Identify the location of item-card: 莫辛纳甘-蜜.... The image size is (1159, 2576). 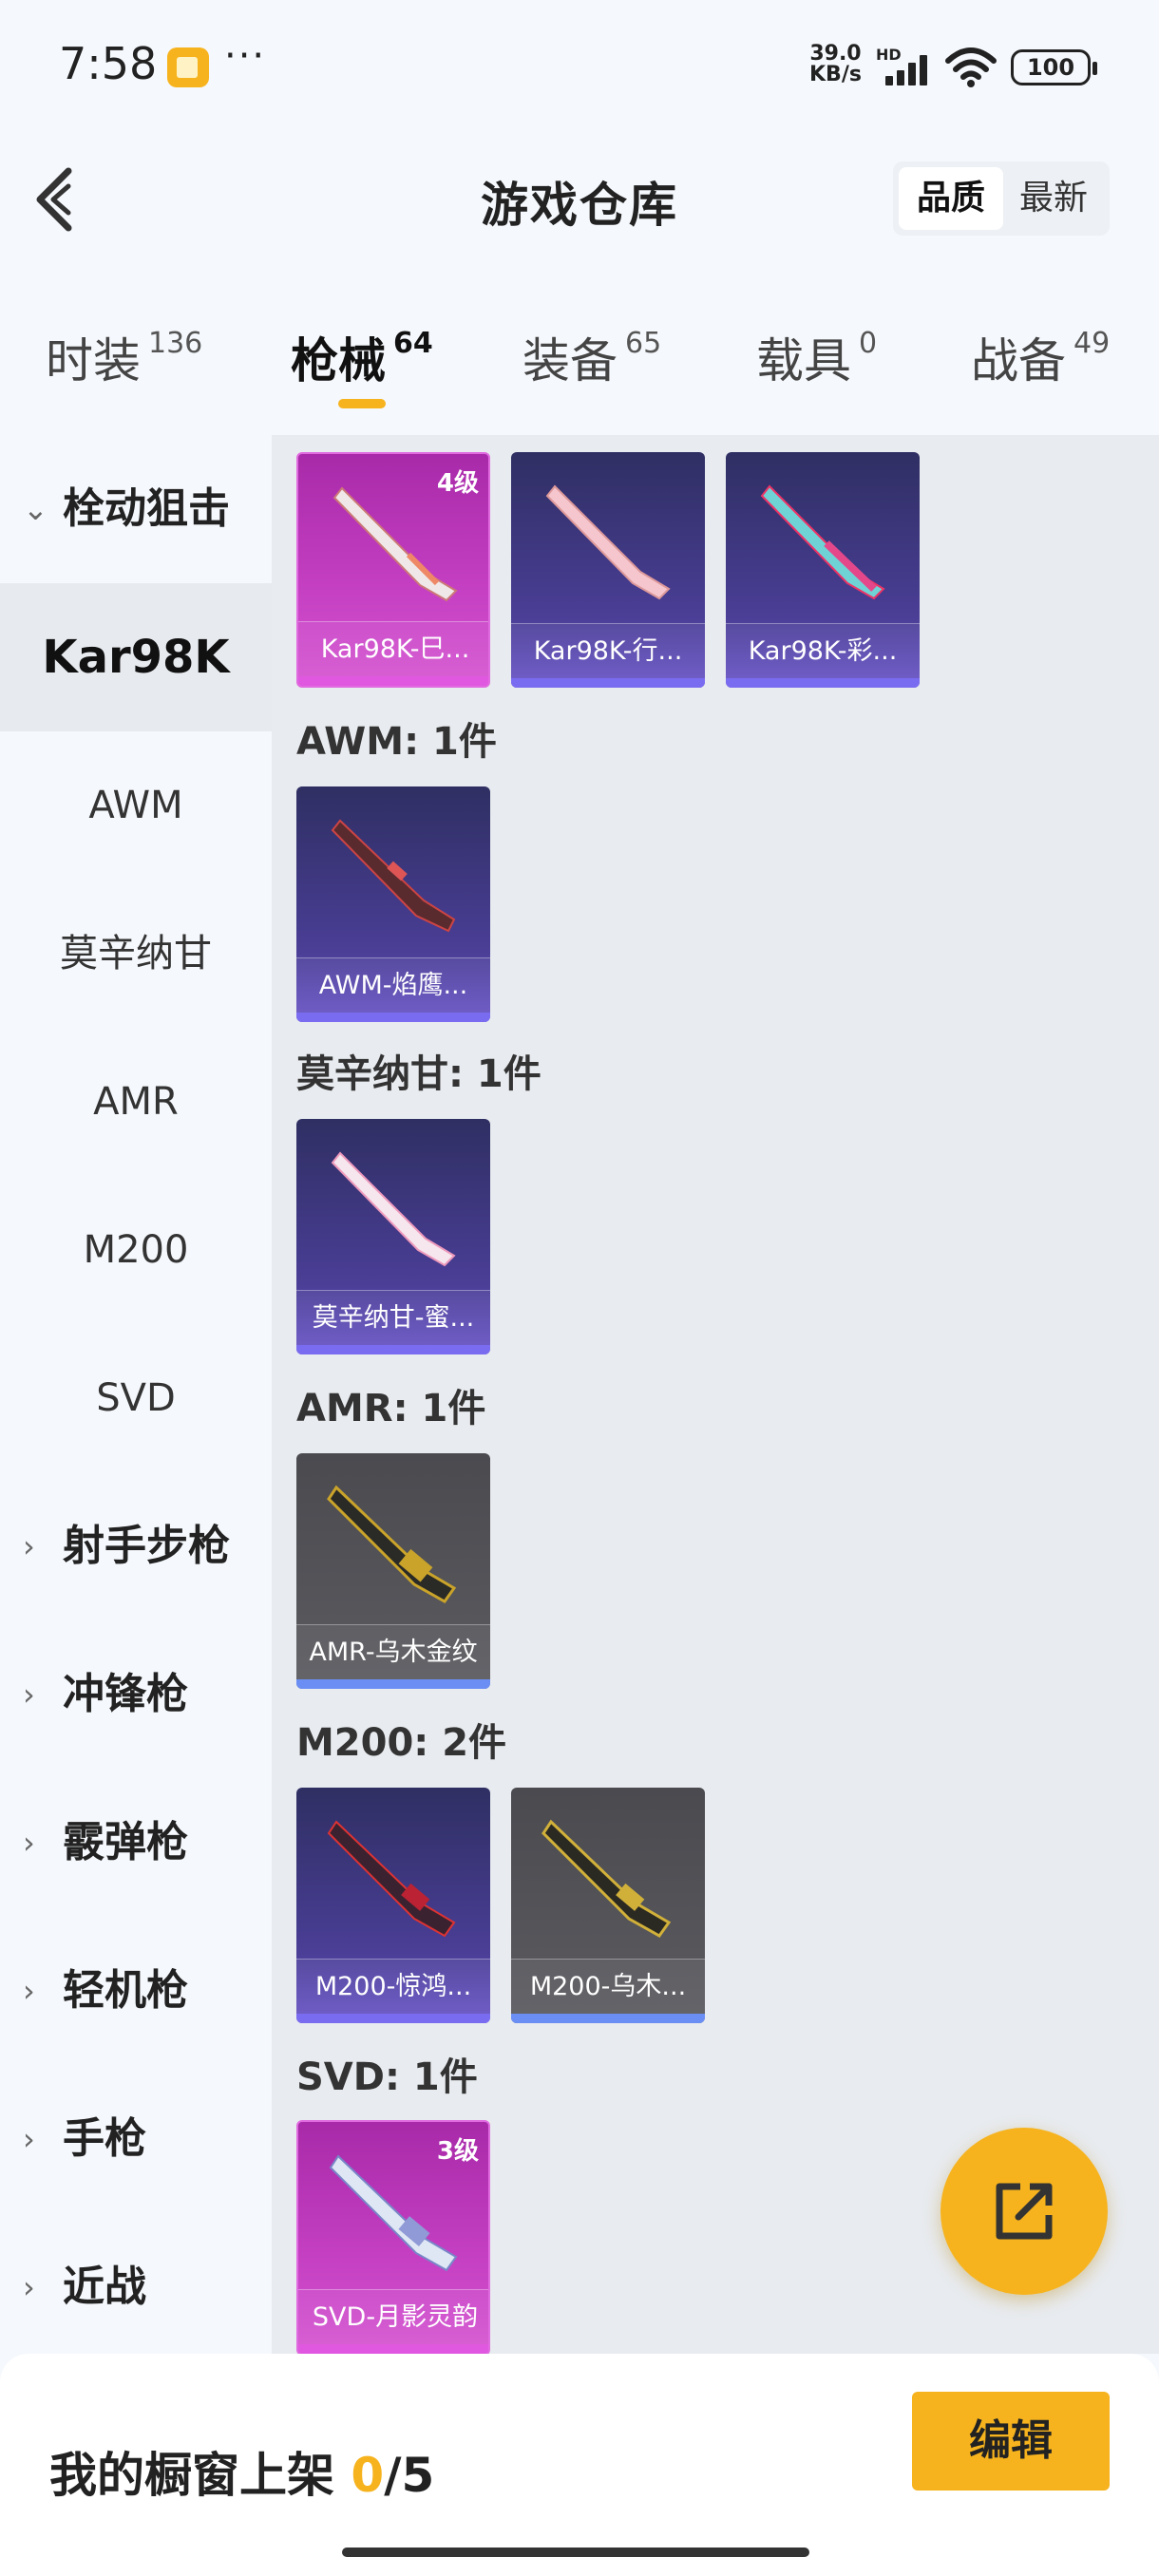
(393, 1236).